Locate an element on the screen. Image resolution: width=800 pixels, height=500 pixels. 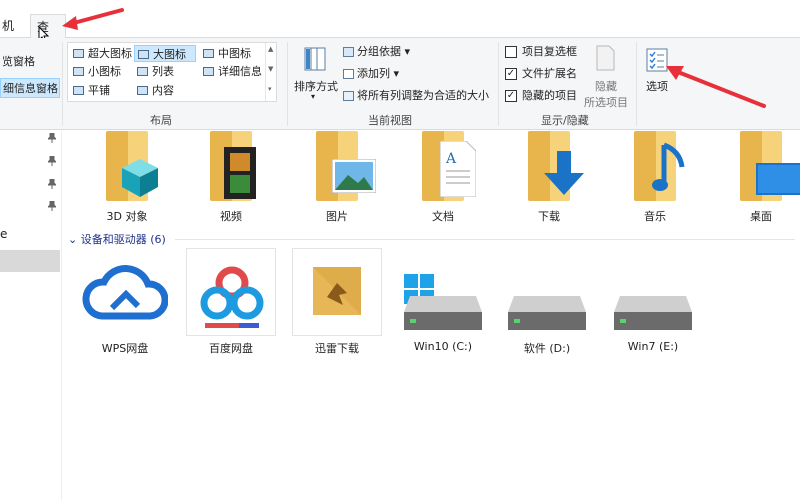
list-icon is located at coordinates (142, 71).